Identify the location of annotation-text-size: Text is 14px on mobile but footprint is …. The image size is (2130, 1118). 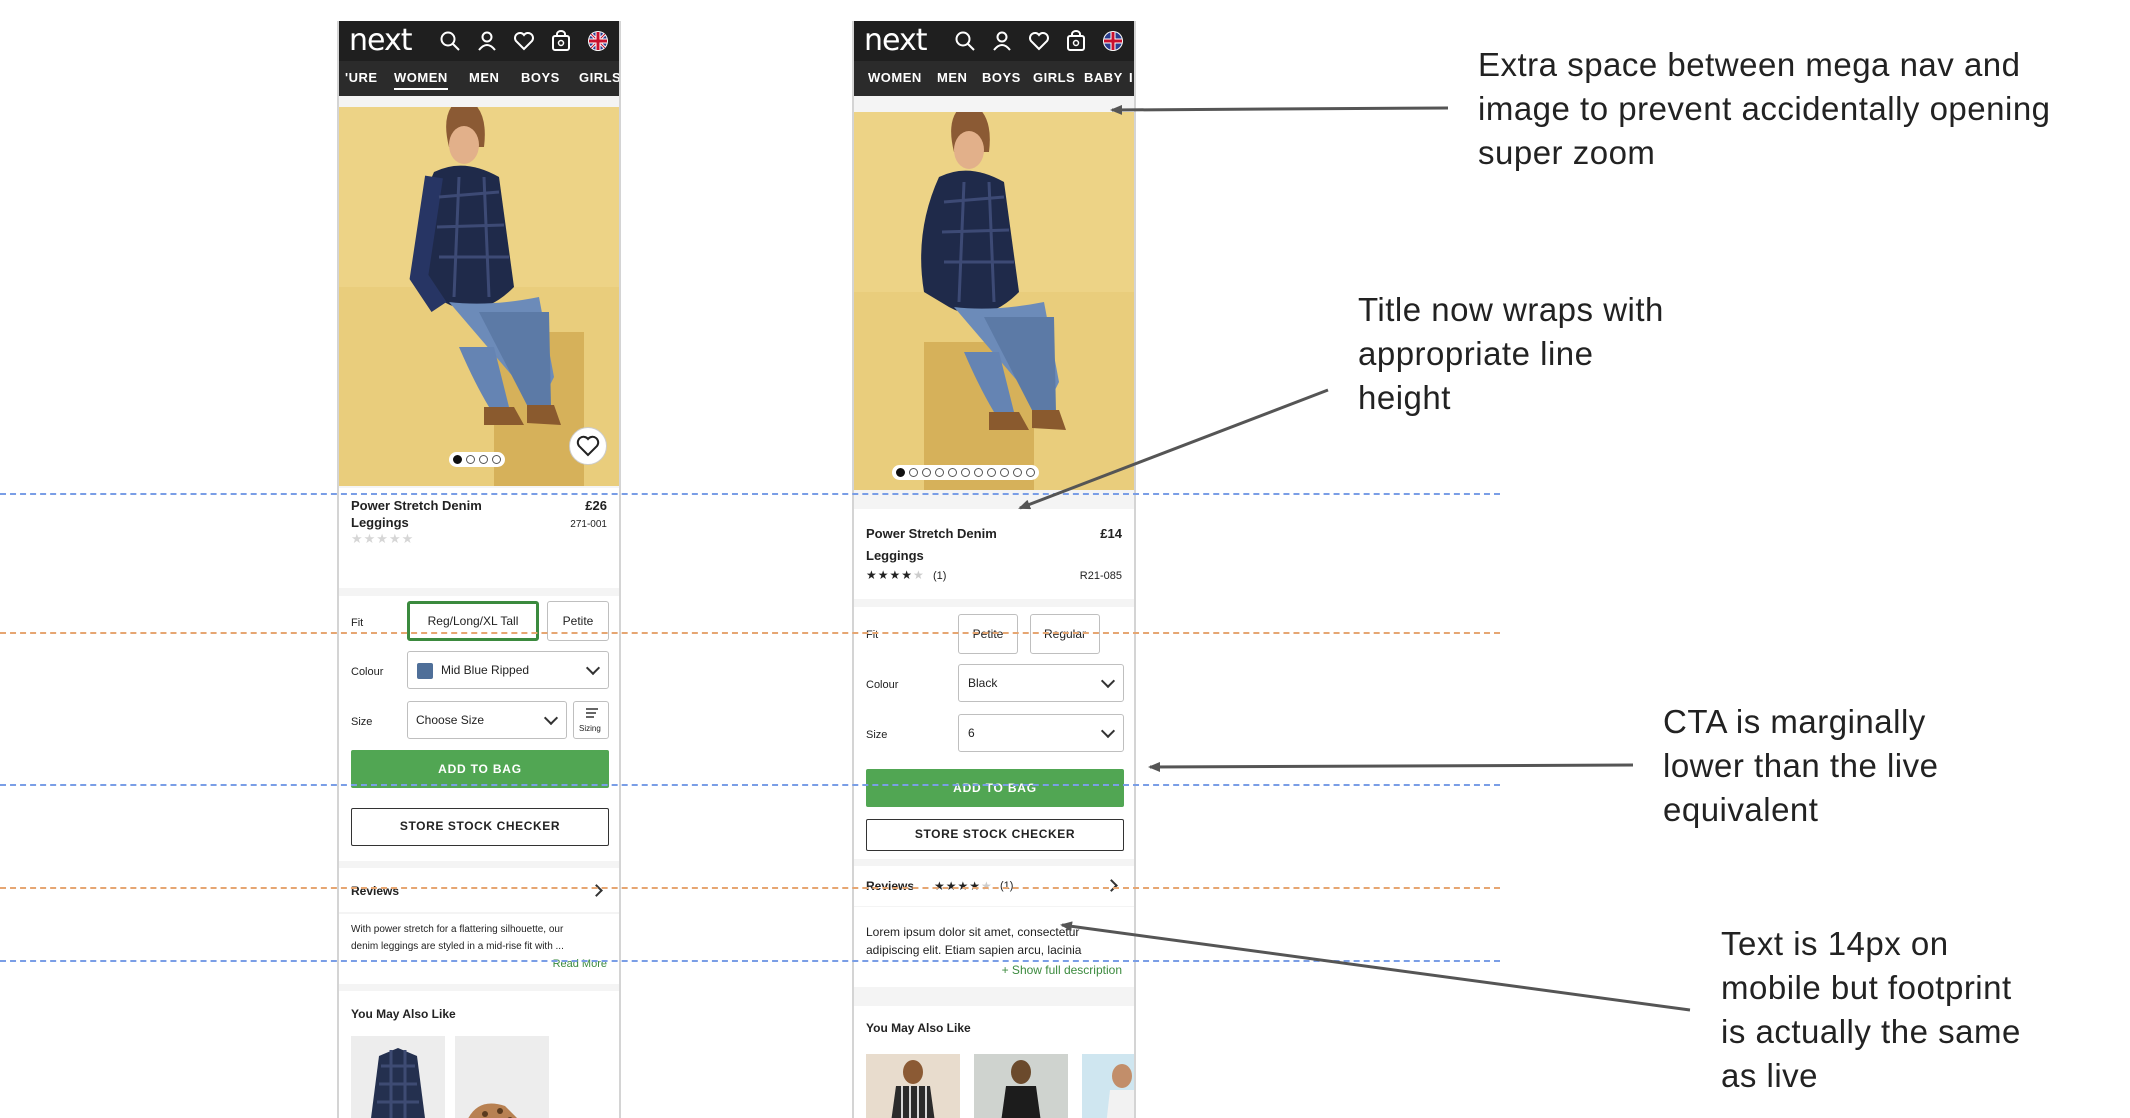
(1871, 1010).